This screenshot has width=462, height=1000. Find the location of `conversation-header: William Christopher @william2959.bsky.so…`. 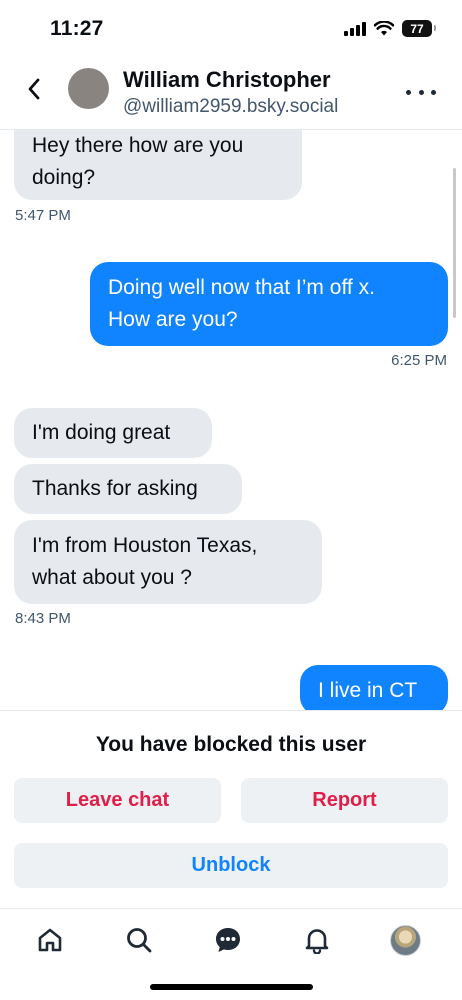

conversation-header: William Christopher @william2959.bsky.so… is located at coordinates (231, 94).